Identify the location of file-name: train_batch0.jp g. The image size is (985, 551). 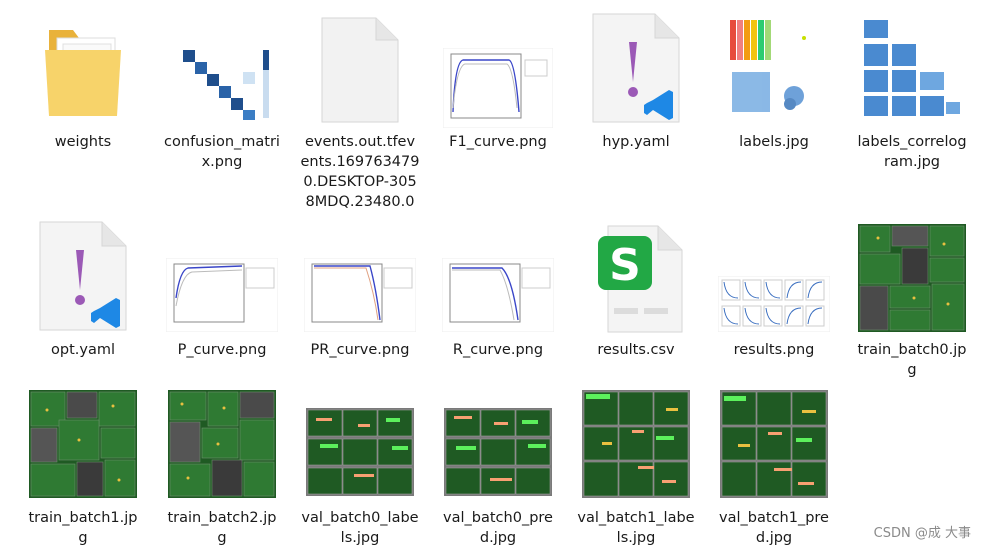
(912, 360).